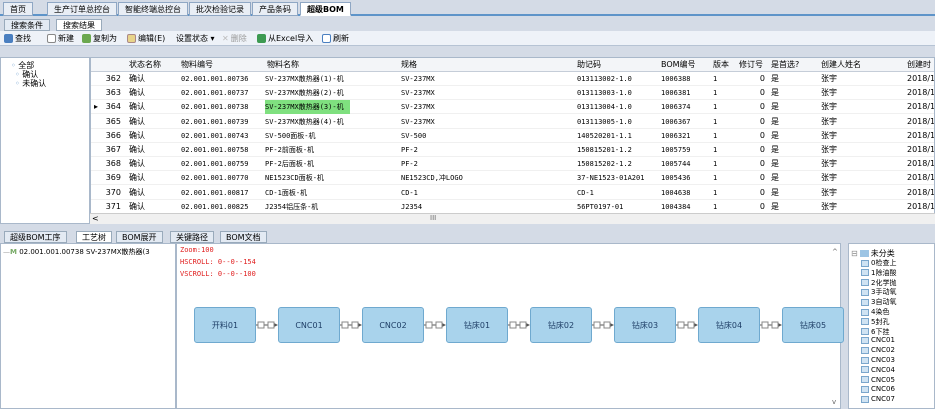 The width and height of the screenshot is (935, 409). I want to click on operation-tree-item: CNC07, so click(878, 399).